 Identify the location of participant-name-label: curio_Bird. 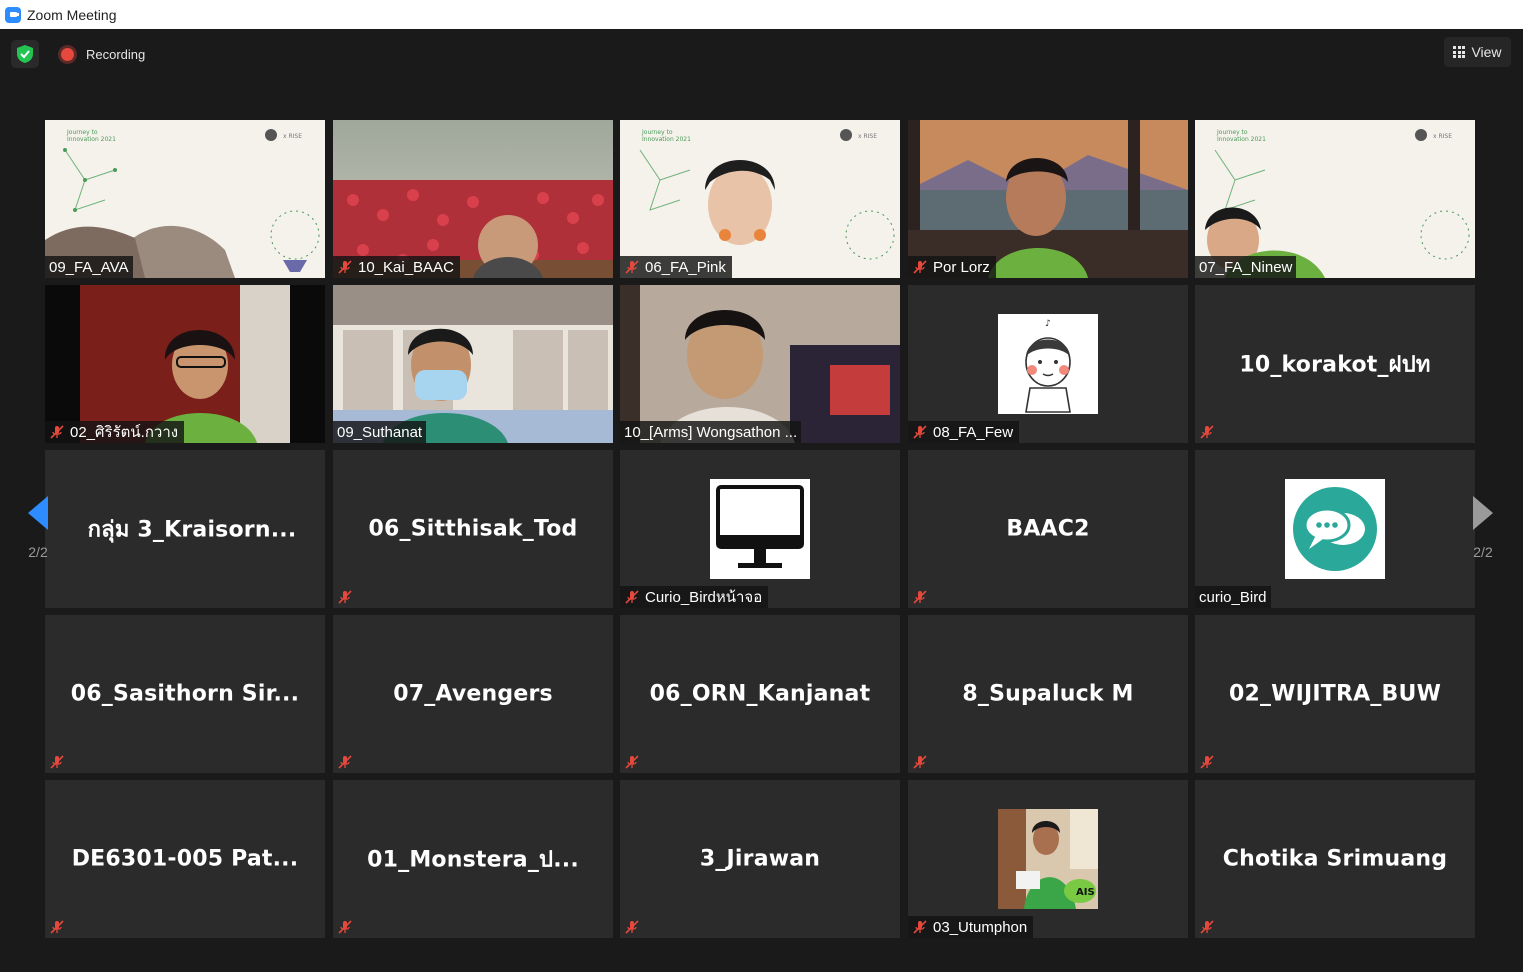
(1233, 597).